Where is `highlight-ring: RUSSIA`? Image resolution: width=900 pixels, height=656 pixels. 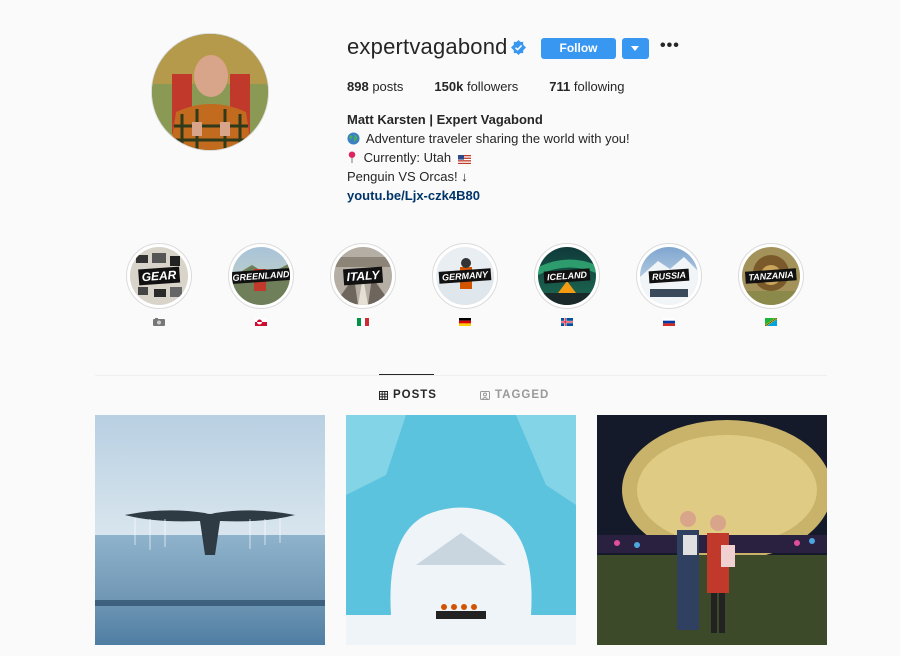
highlight-ring: RUSSIA is located at coordinates (669, 276).